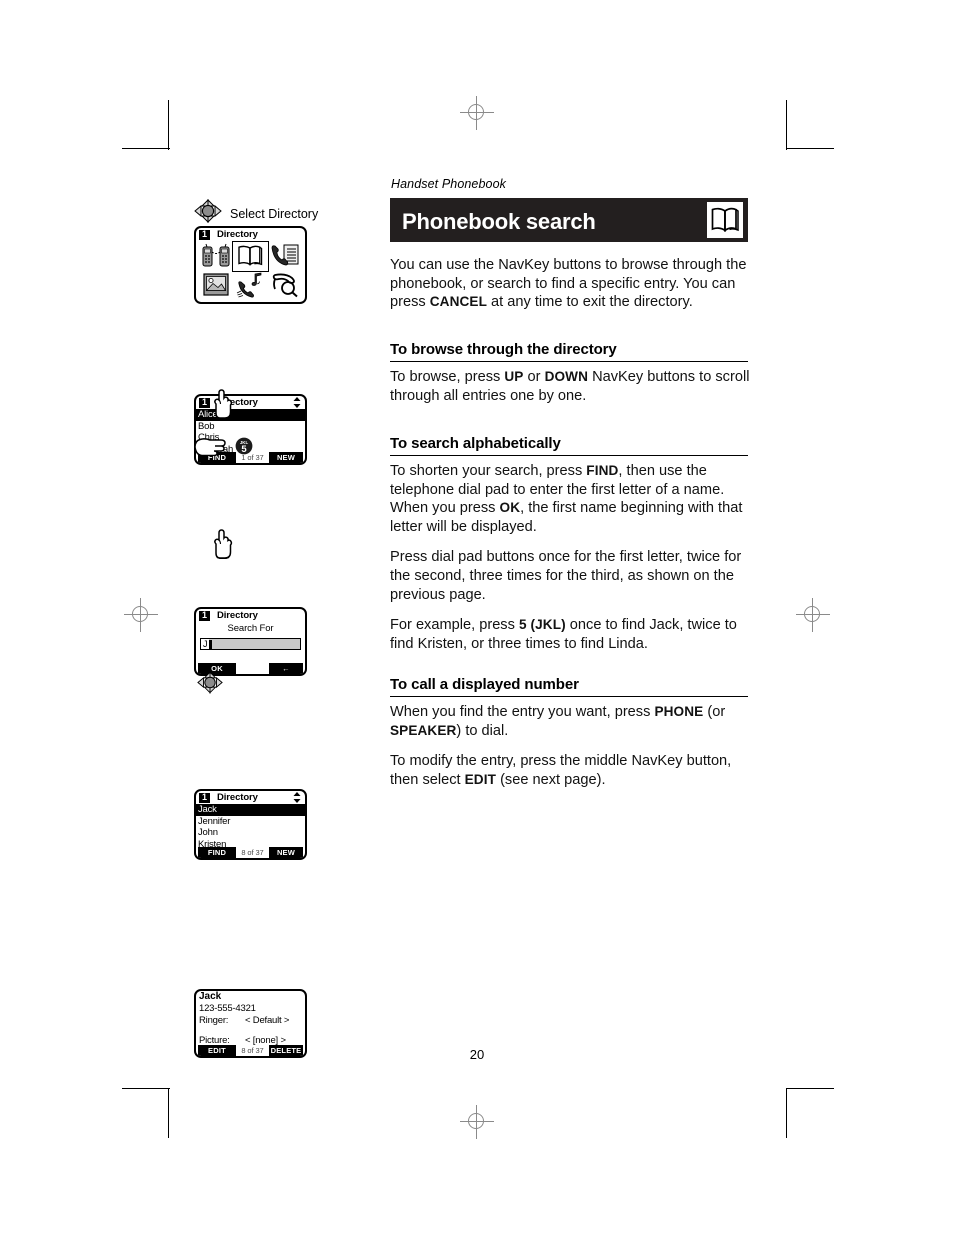 This screenshot has width=954, height=1235. What do you see at coordinates (786, 1113) in the screenshot?
I see `crop-mark-bottom-right-vertical` at bounding box center [786, 1113].